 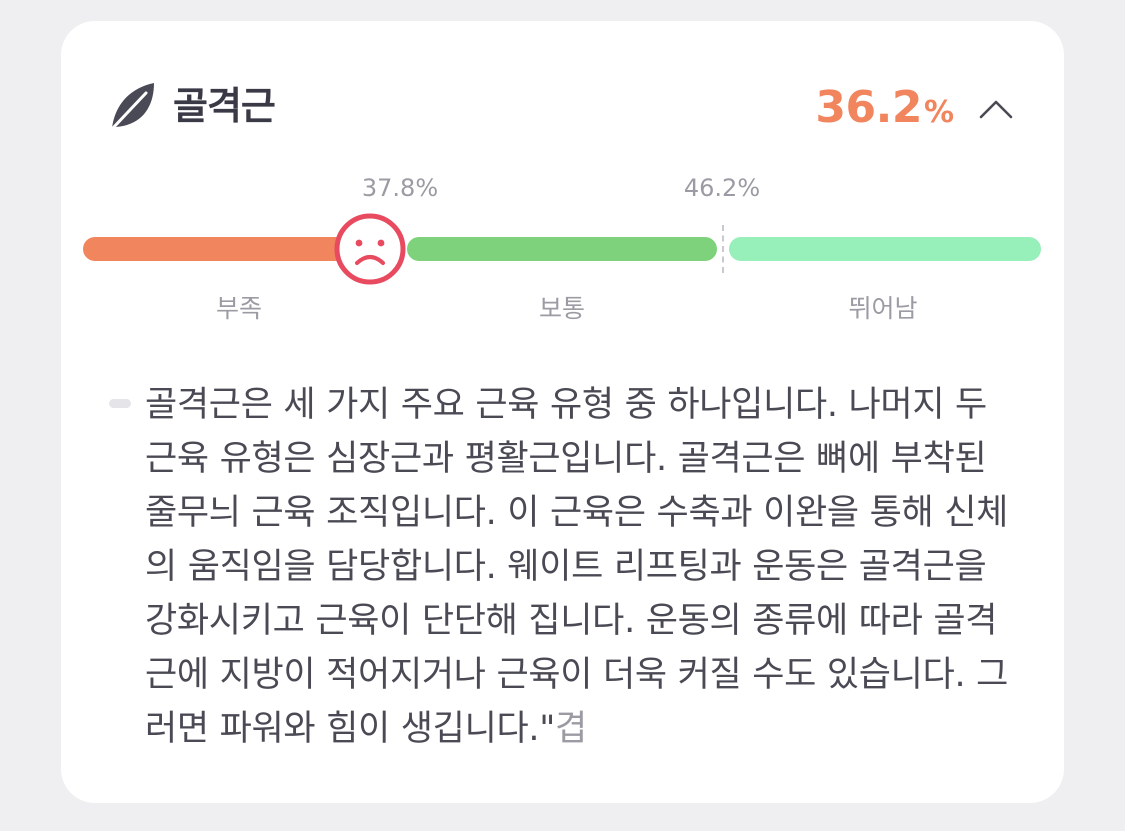 I want to click on chevron-up-icon, so click(x=996, y=109).